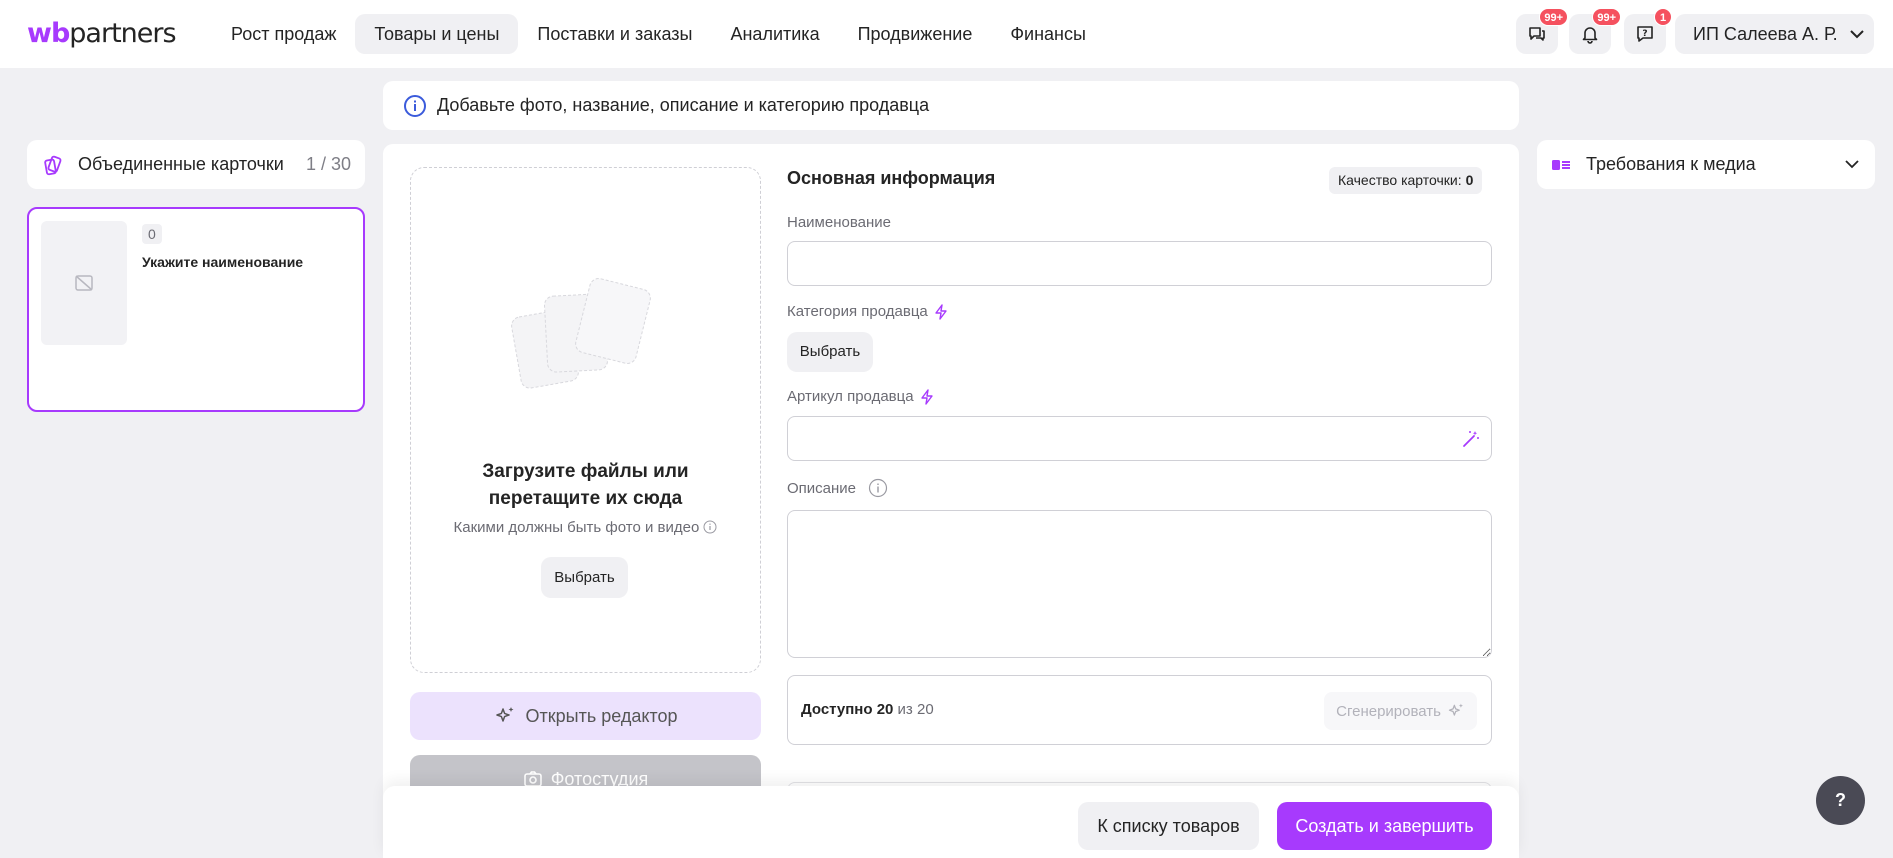  Describe the element at coordinates (1469, 180) in the screenshot. I see `quality-value: 0` at that location.